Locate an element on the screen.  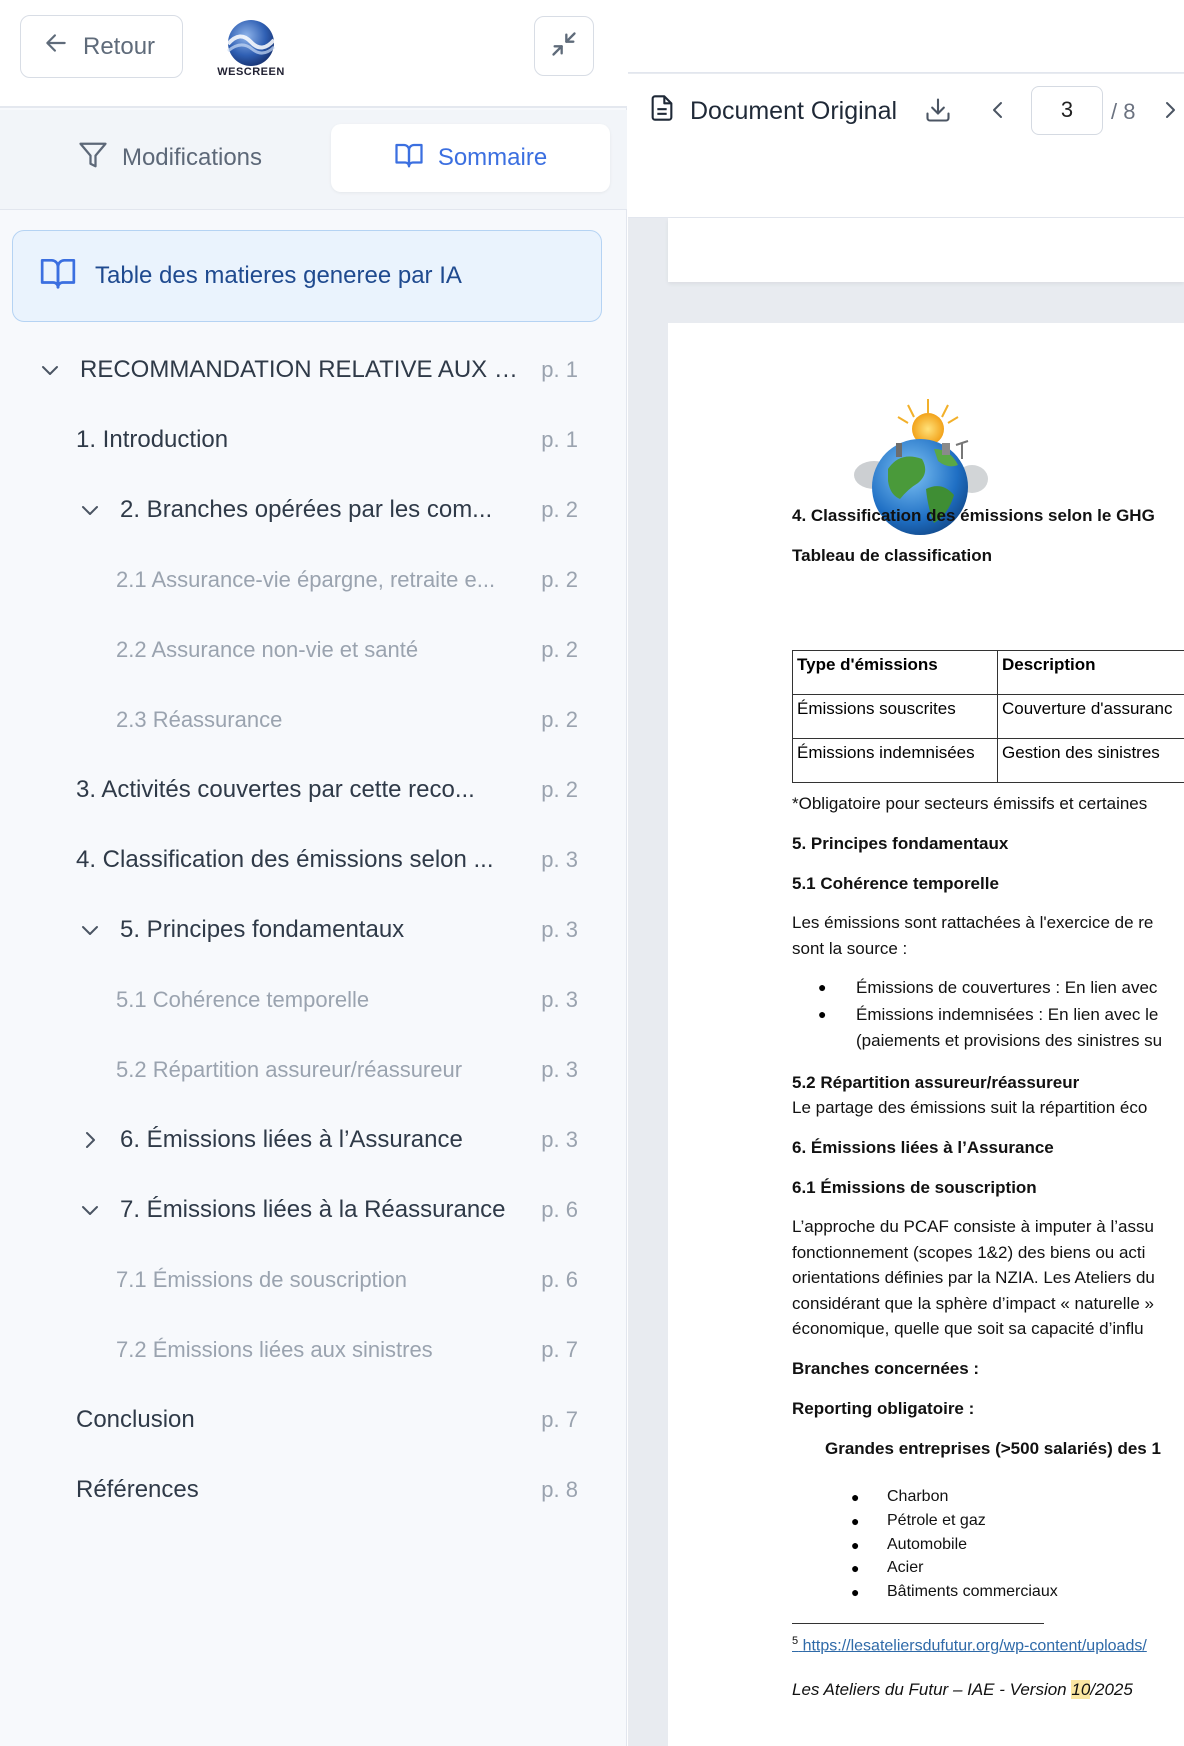
minimize-icon is located at coordinates (564, 46).